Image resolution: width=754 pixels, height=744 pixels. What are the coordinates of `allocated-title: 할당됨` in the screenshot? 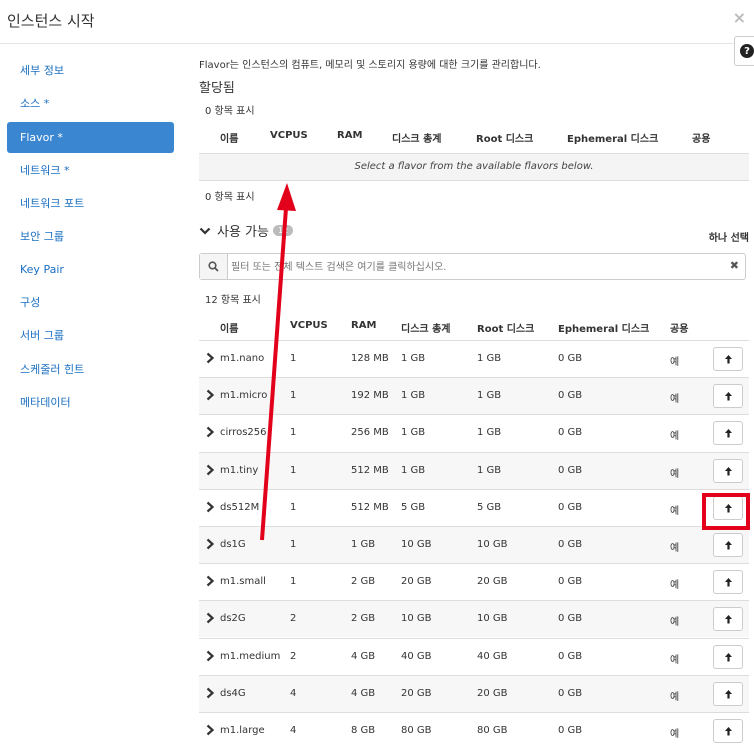 It's located at (217, 88).